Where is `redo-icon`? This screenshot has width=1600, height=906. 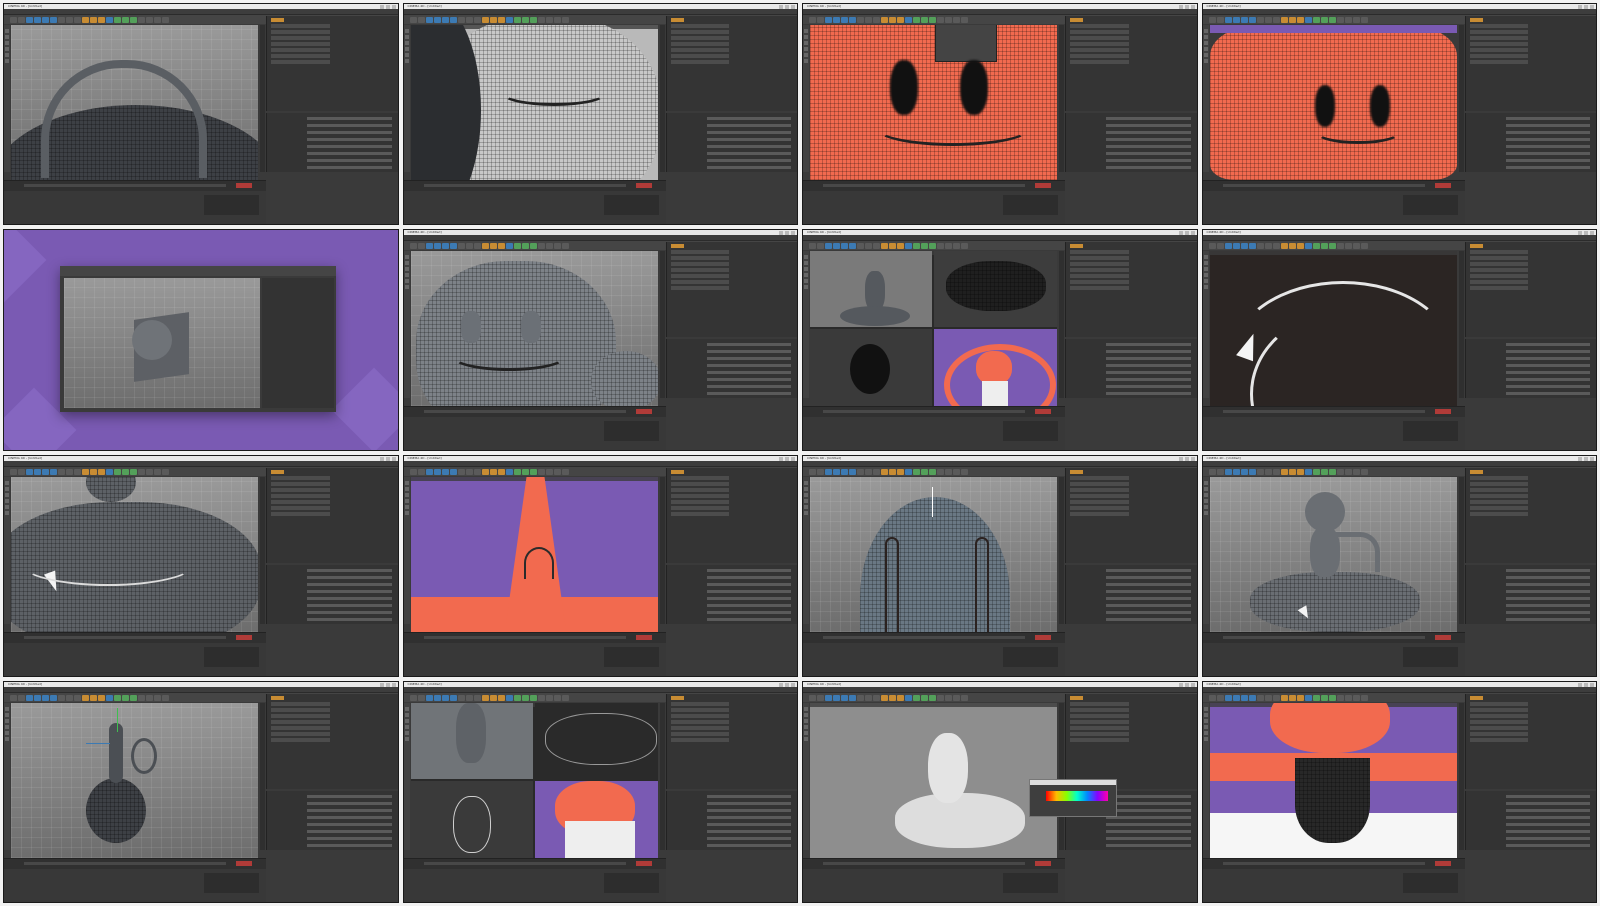 redo-icon is located at coordinates (1220, 19).